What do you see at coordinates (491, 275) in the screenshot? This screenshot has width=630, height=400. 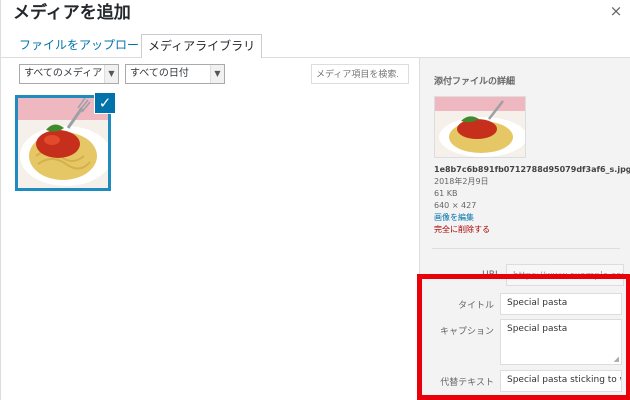 I see `url-label: URL` at bounding box center [491, 275].